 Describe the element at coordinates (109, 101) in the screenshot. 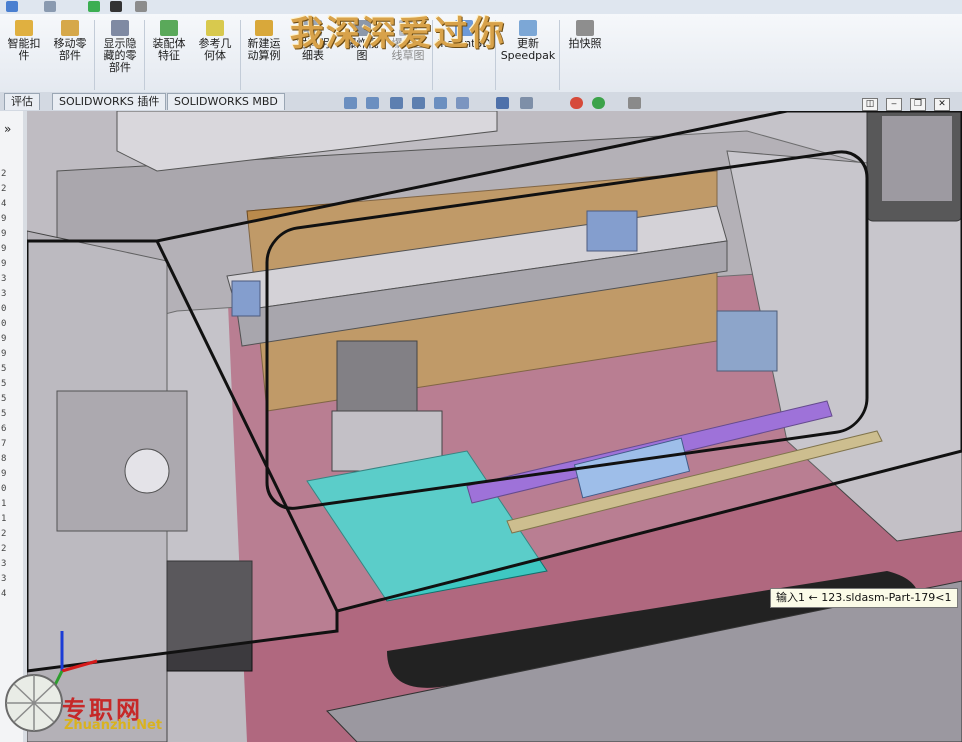

I see `tab-solidworks-addins: SOLIDWORKS 插件` at that location.